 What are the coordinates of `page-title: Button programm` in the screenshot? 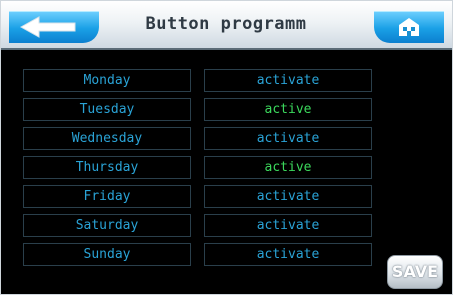 It's located at (226, 24).